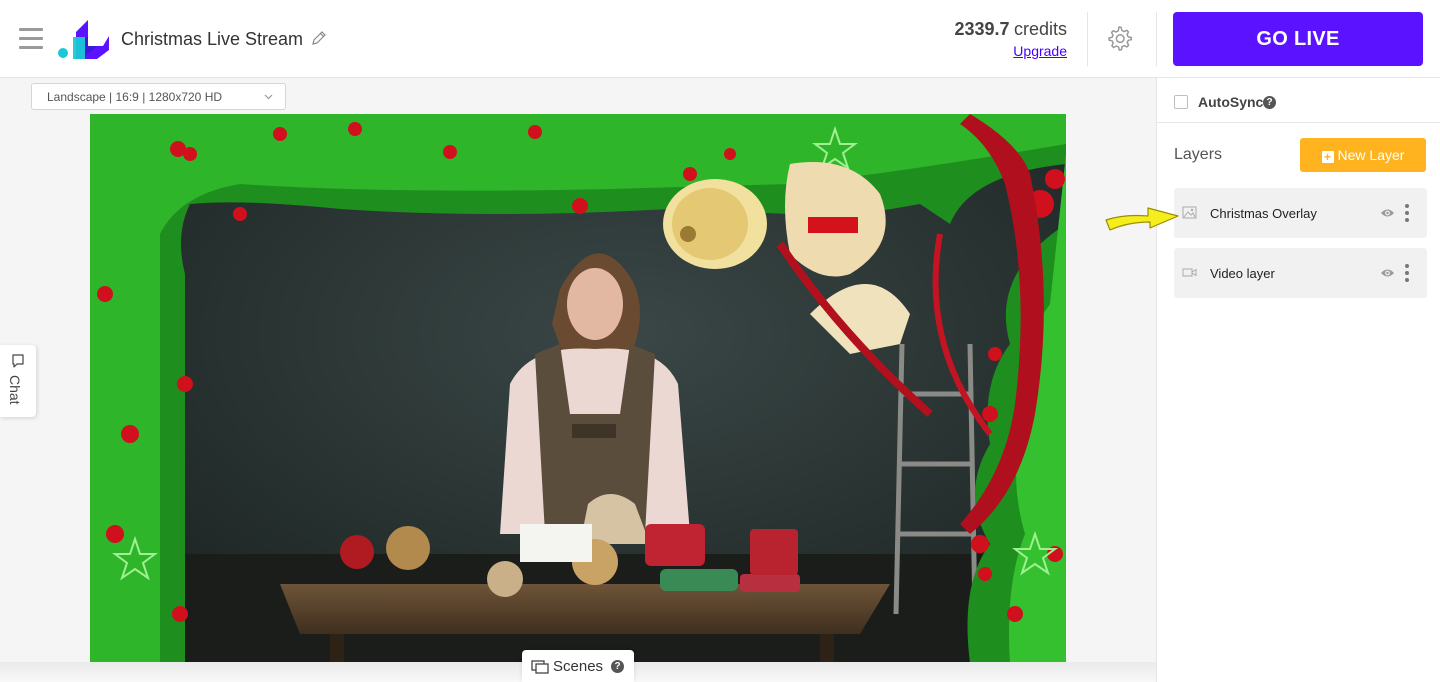 Image resolution: width=1440 pixels, height=682 pixels. I want to click on credits-label: credits, so click(1040, 29).